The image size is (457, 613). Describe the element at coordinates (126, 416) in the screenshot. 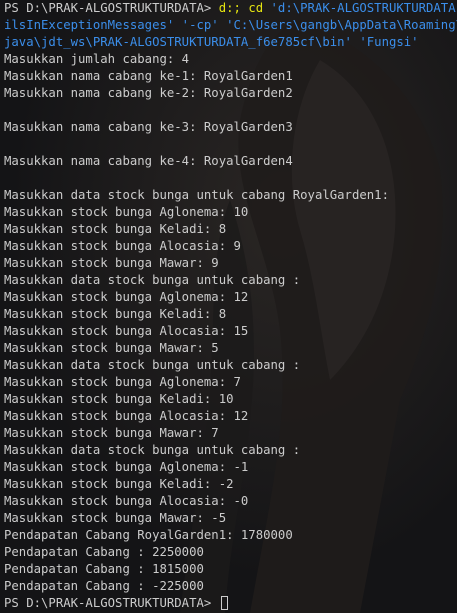

I see `output-line: Masukkan stock bunga Alocasia: 12` at that location.